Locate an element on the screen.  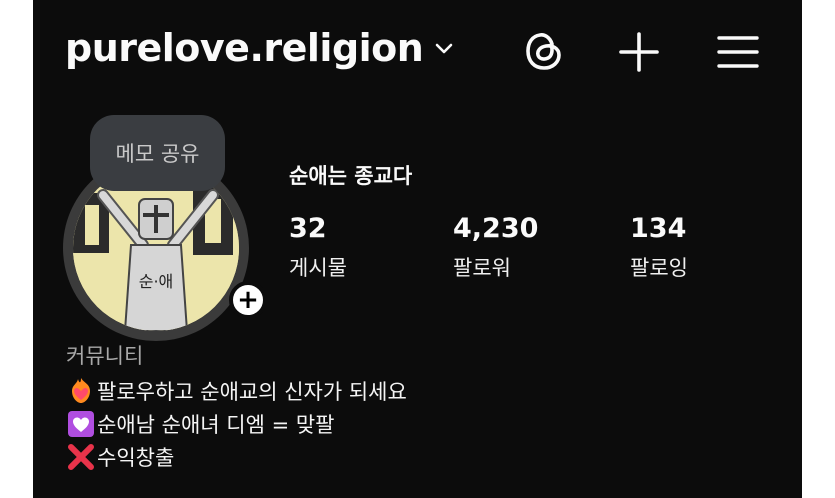
following-label: 팔로잉 is located at coordinates (659, 268).